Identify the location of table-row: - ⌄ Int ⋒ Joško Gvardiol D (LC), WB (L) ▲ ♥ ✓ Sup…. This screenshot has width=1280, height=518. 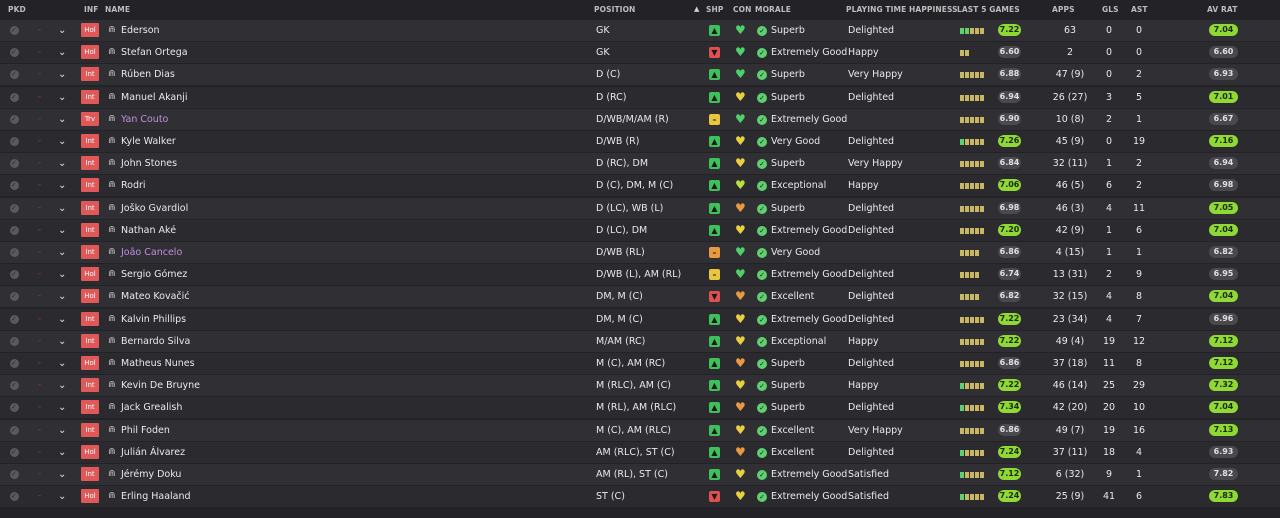
(640, 208).